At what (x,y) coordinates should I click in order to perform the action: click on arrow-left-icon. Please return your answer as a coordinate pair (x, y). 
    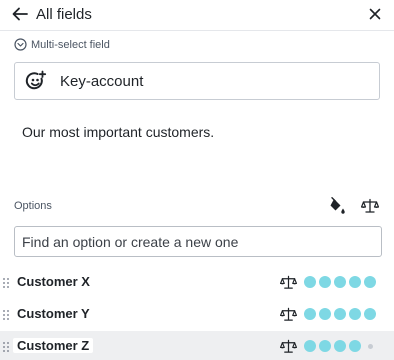
    Looking at the image, I should click on (20, 14).